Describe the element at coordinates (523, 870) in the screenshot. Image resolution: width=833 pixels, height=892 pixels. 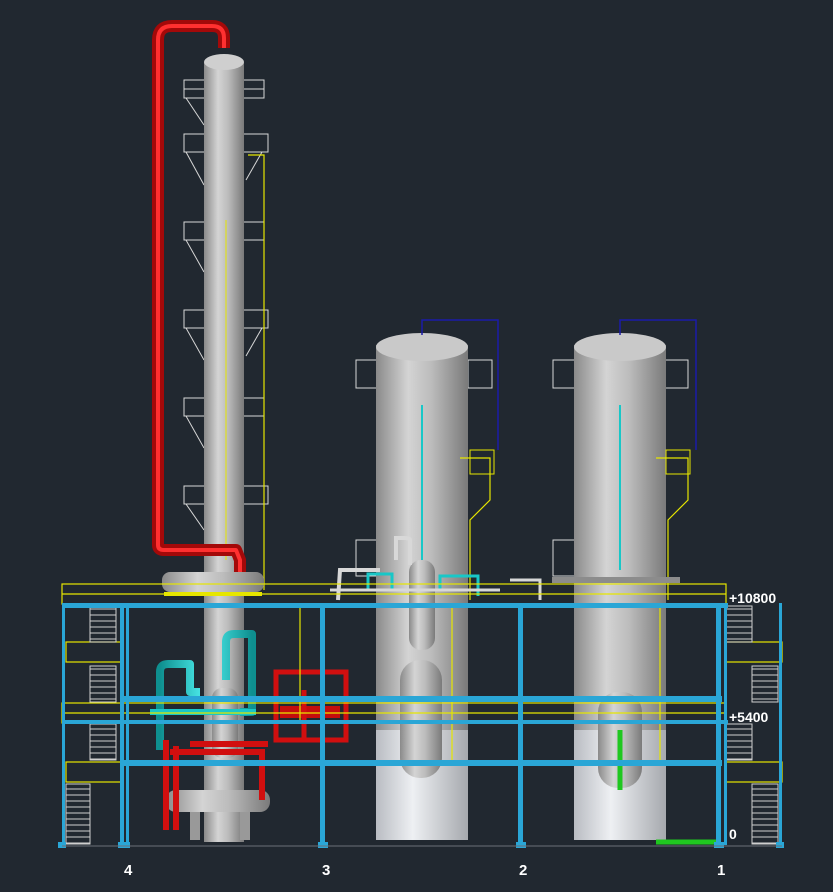
I see `grid-axis-label-2: 2` at that location.